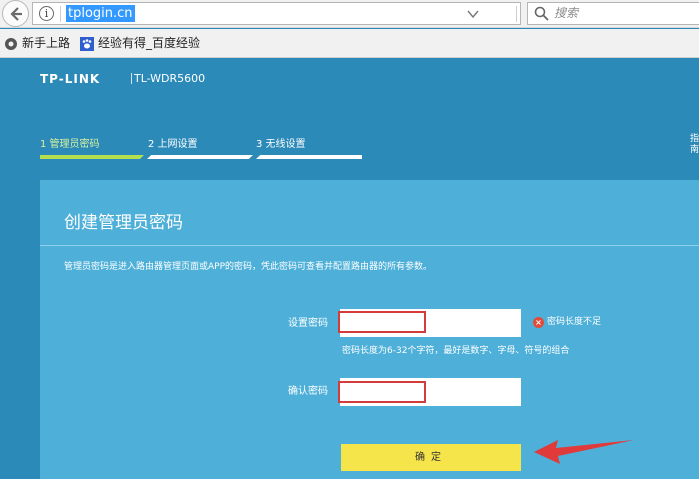 The width and height of the screenshot is (699, 479). Describe the element at coordinates (87, 43) in the screenshot. I see `paw-icon` at that location.